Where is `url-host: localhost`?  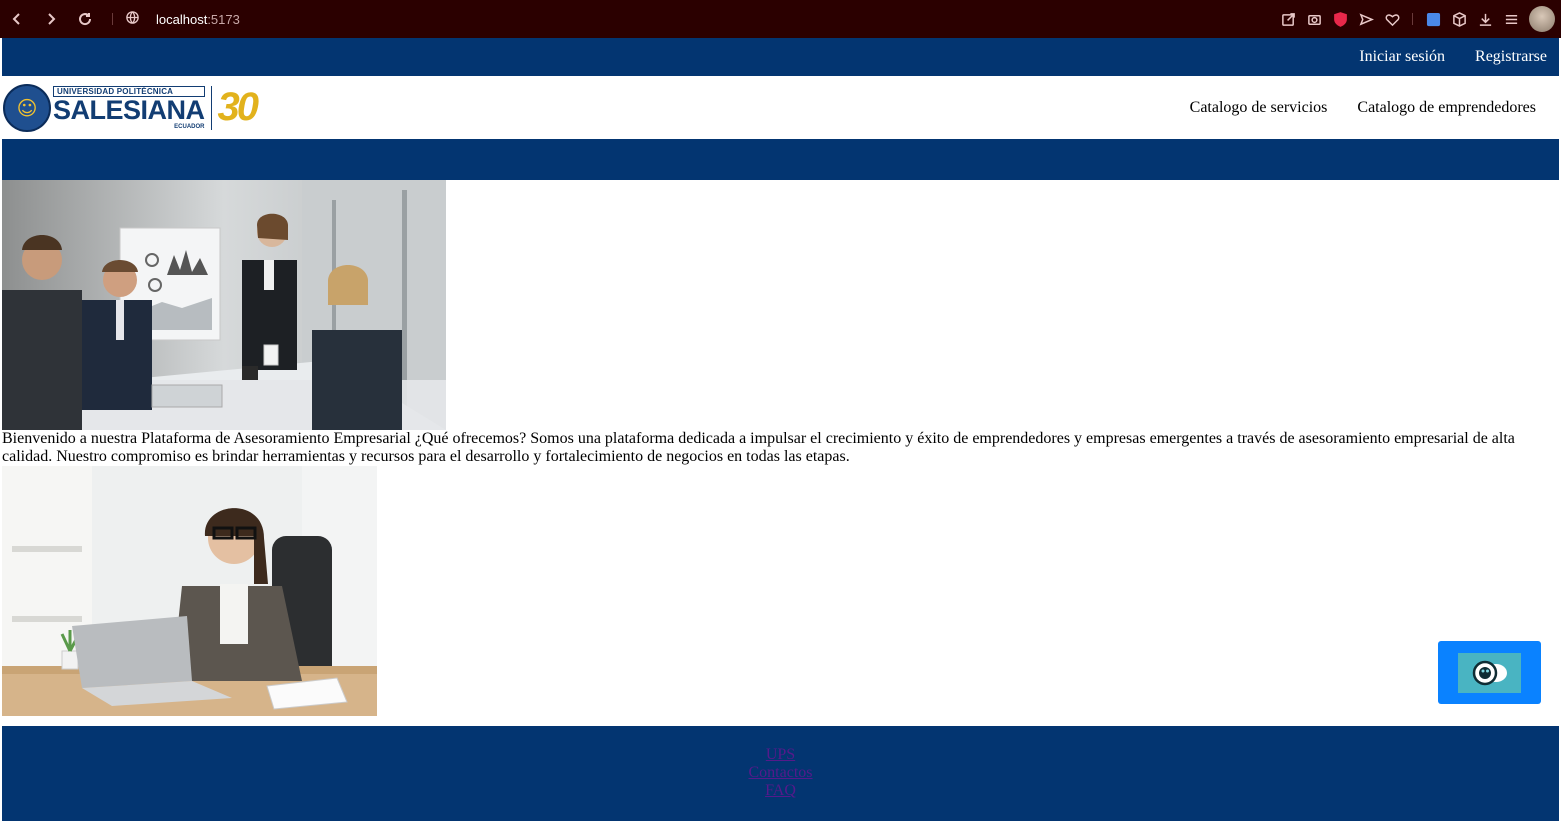 url-host: localhost is located at coordinates (182, 19).